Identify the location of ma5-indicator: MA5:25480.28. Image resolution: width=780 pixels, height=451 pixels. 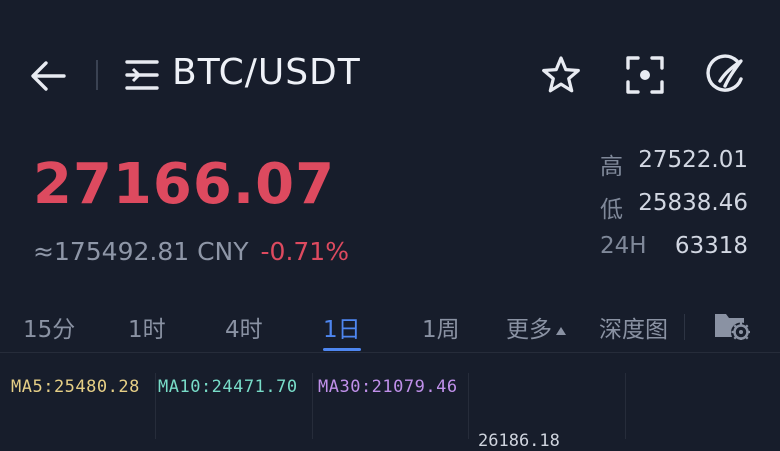
(75, 387).